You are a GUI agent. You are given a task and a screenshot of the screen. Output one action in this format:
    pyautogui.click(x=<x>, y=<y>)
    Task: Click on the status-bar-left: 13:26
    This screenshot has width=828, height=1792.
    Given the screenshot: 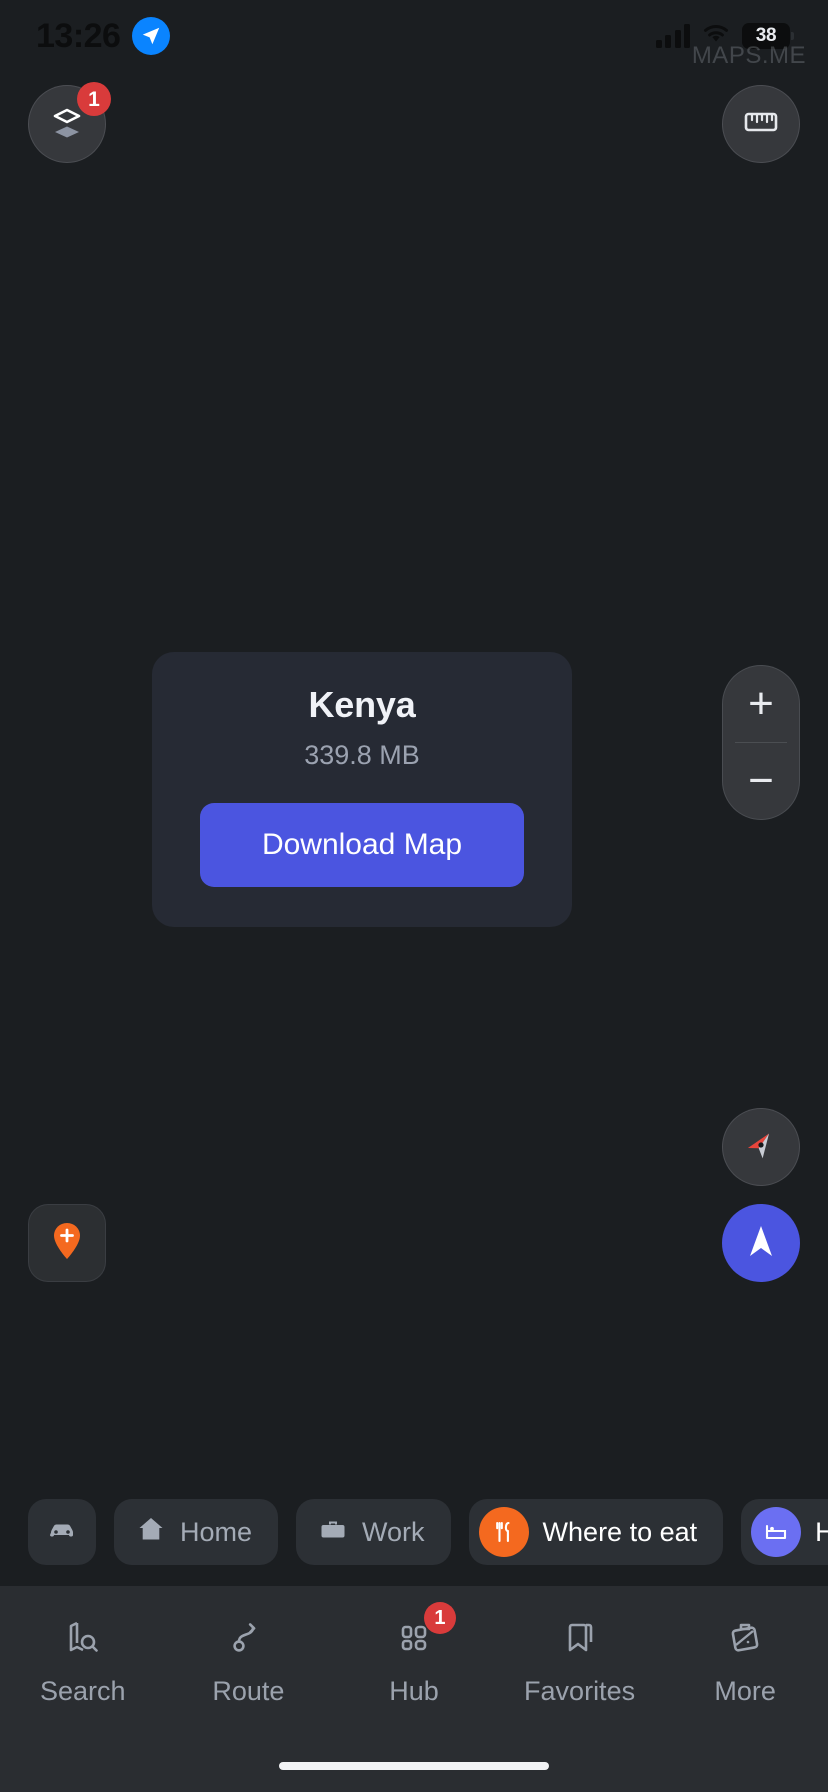 What is the action you would take?
    pyautogui.click(x=103, y=36)
    